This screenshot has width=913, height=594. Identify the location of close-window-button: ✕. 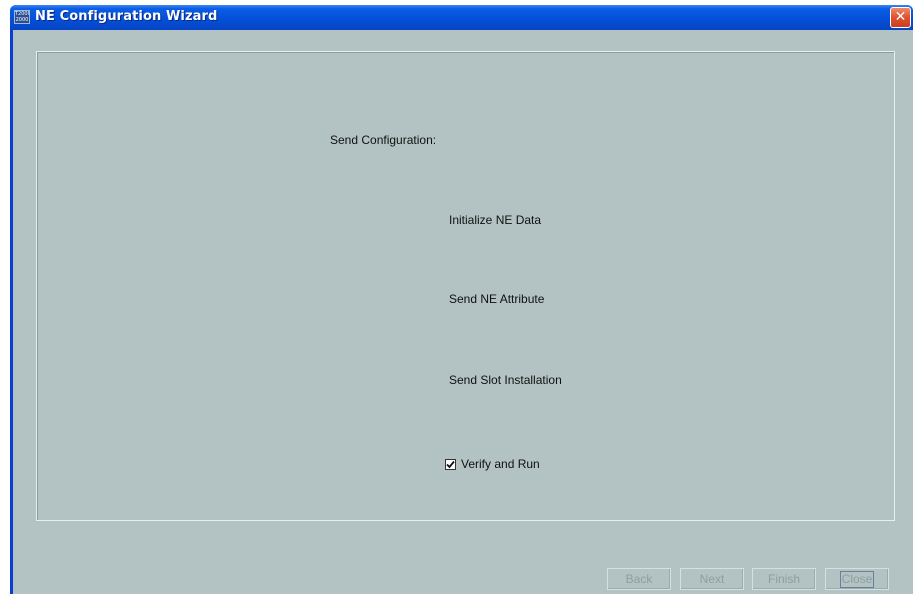
(900, 17).